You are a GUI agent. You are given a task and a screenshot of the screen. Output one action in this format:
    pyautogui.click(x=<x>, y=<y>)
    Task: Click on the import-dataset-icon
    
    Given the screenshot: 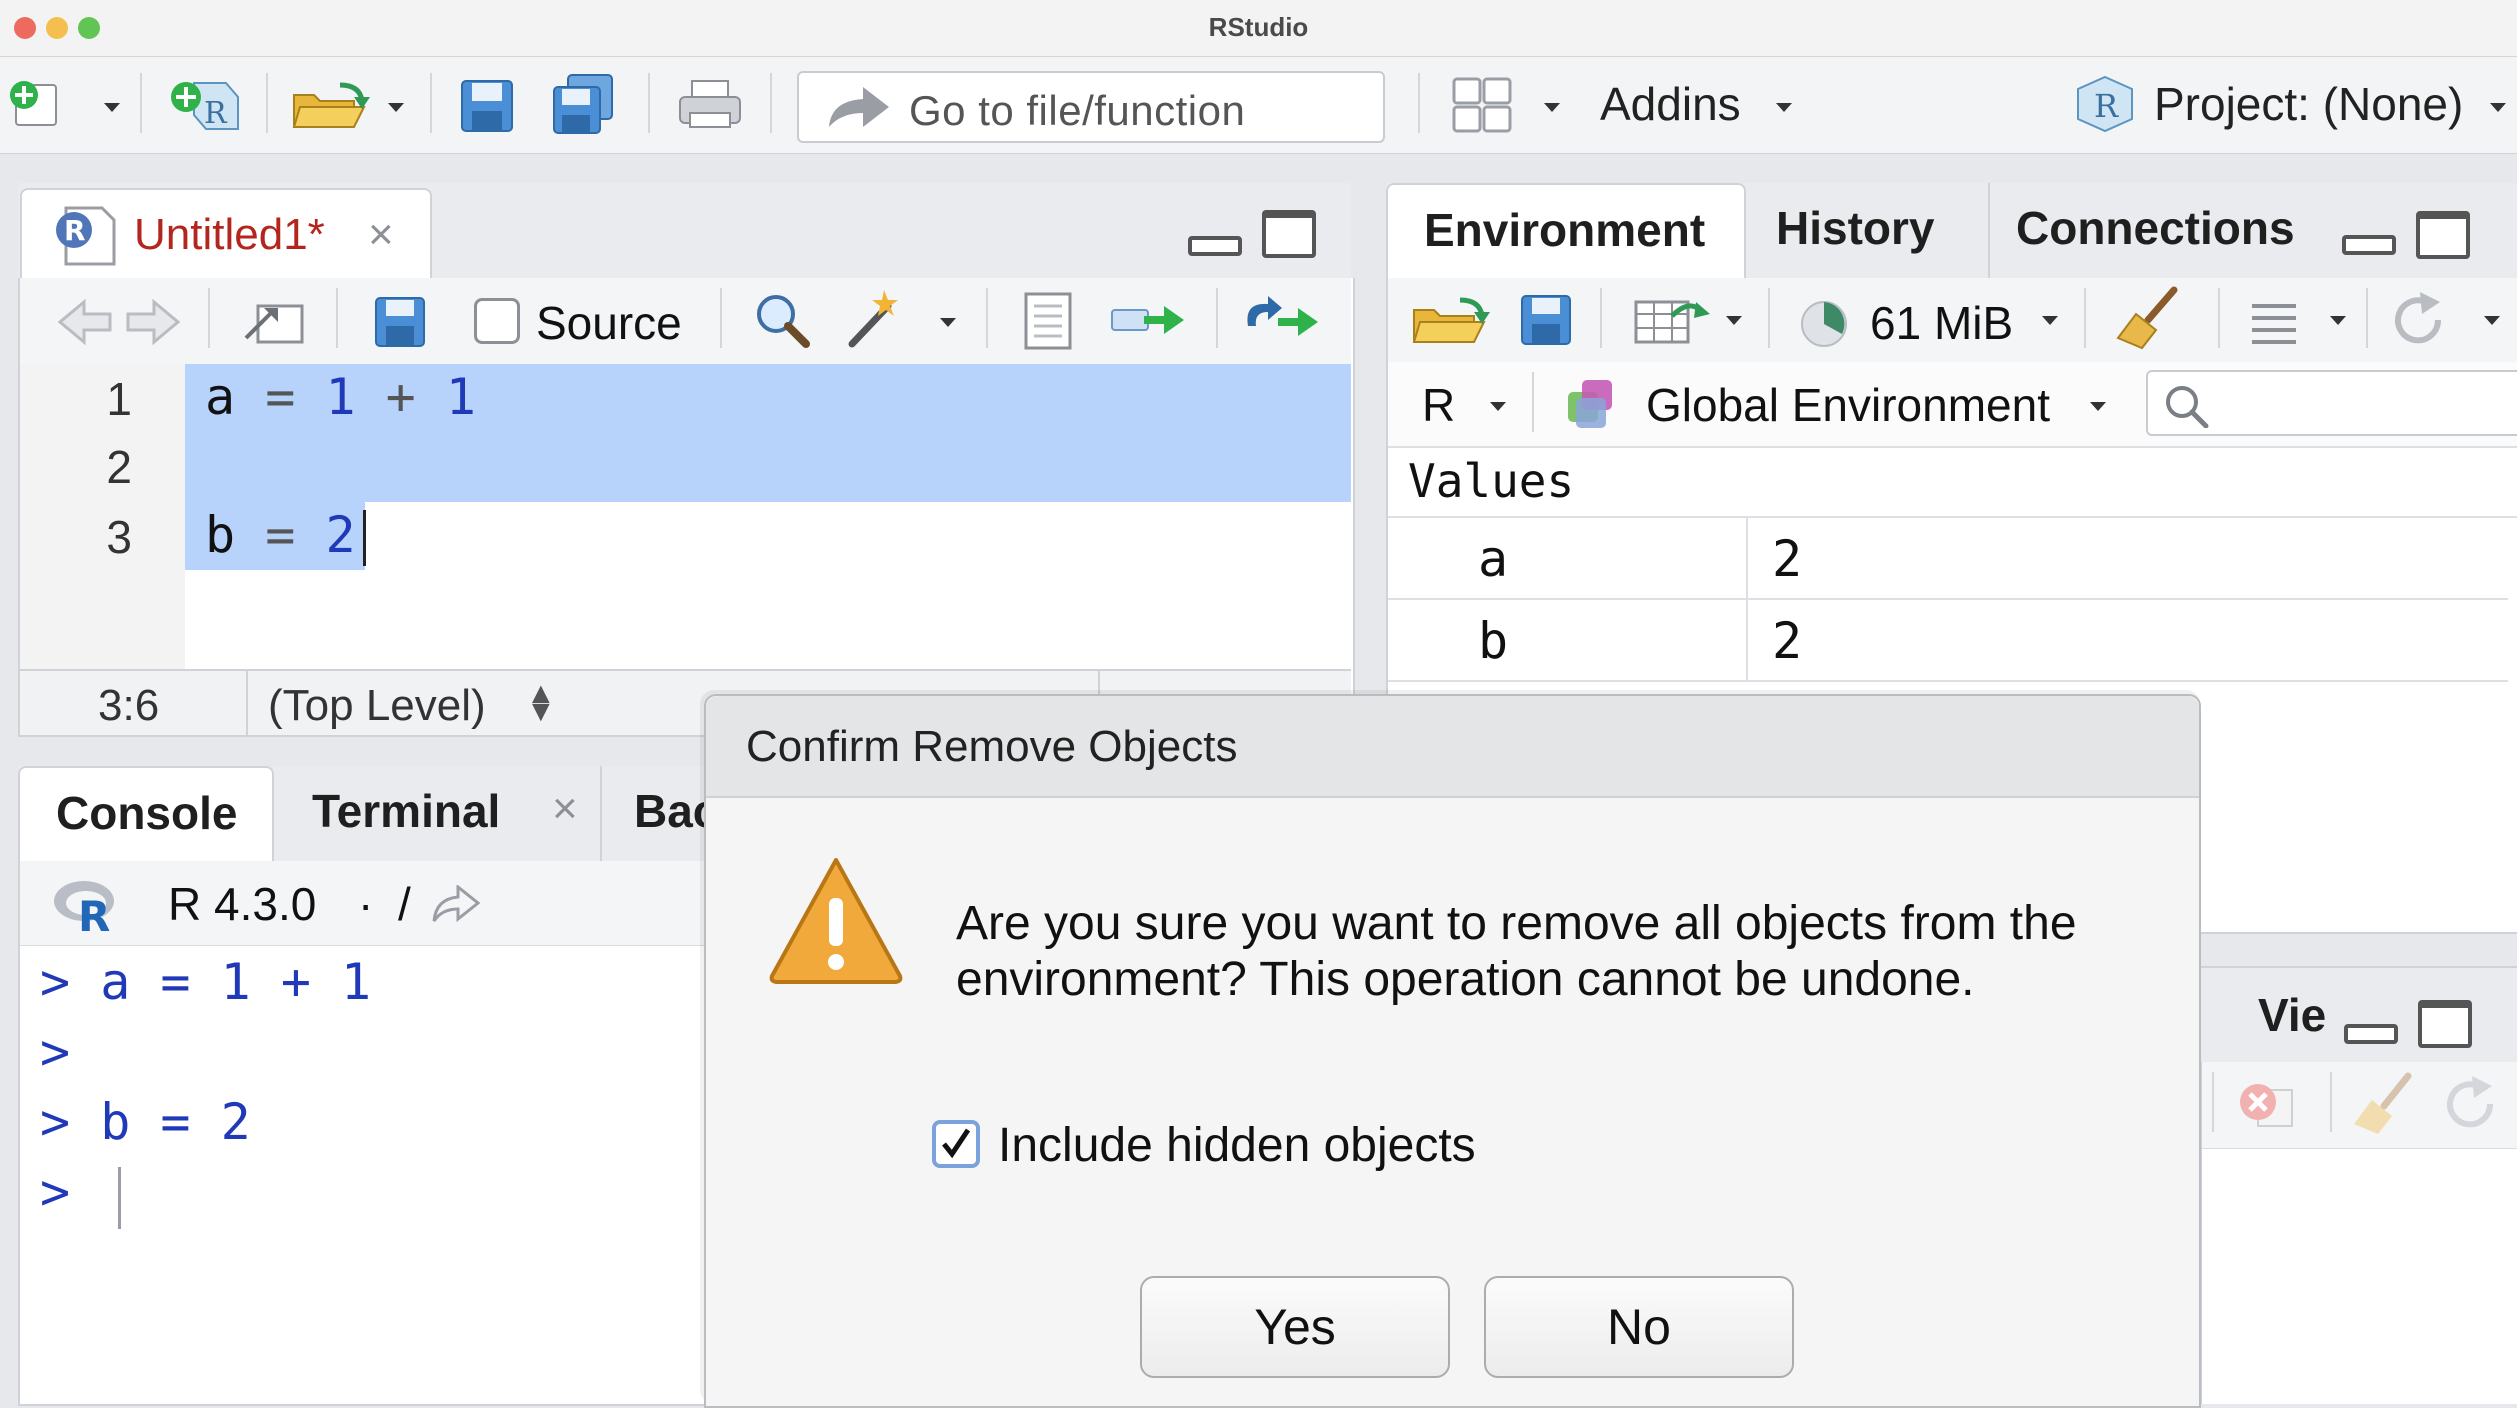 What is the action you would take?
    pyautogui.click(x=1672, y=322)
    